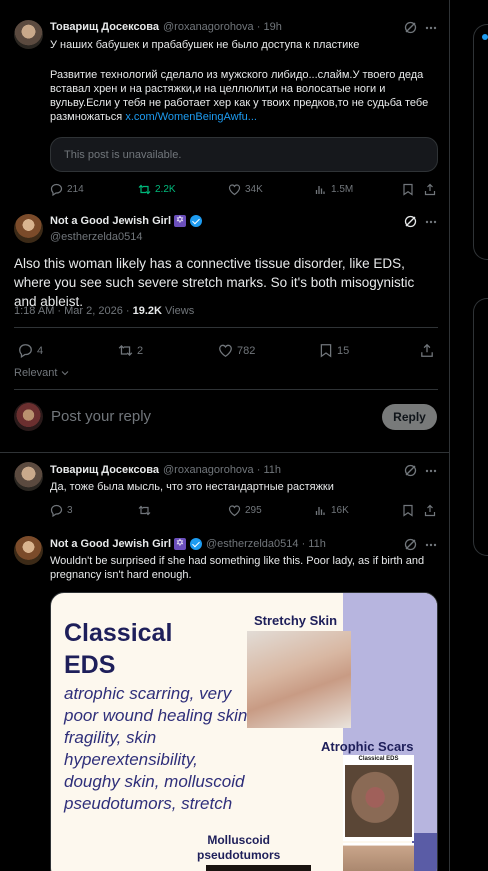 The width and height of the screenshot is (488, 871). I want to click on author-handle: @roxanagorohova · 11h, so click(222, 470).